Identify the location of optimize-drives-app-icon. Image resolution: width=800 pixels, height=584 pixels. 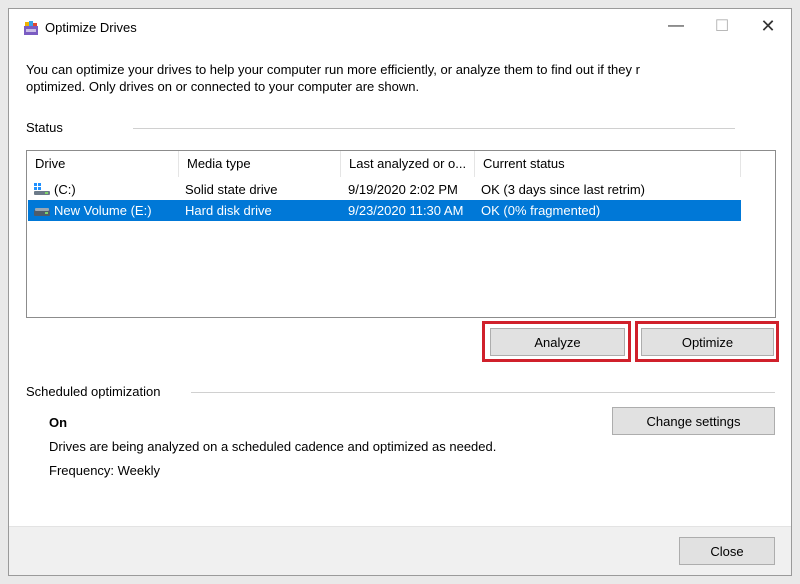
(31, 28).